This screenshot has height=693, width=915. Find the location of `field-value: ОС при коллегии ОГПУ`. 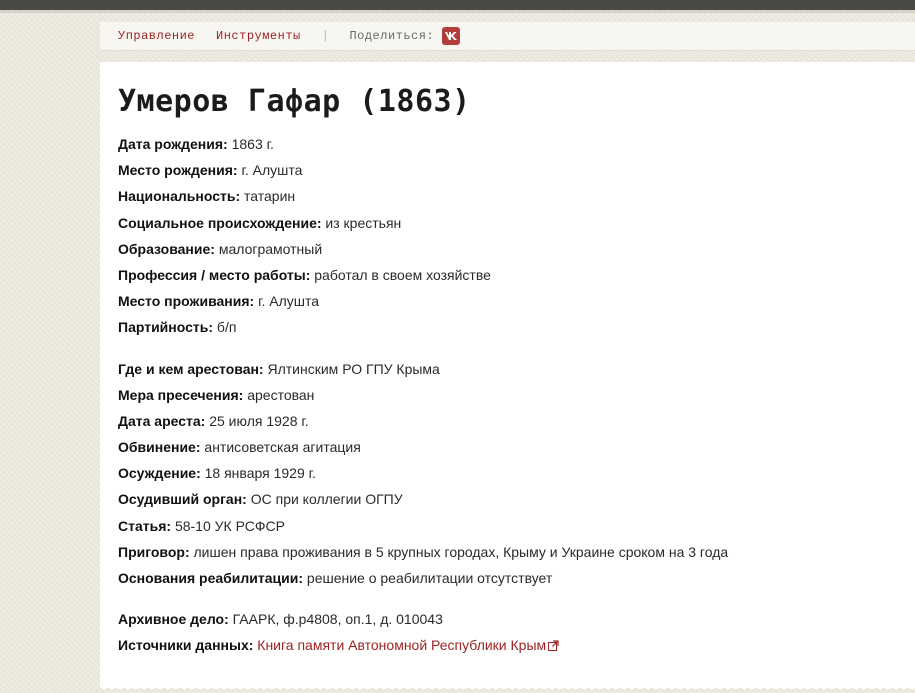

field-value: ОС при коллегии ОГПУ is located at coordinates (326, 499).